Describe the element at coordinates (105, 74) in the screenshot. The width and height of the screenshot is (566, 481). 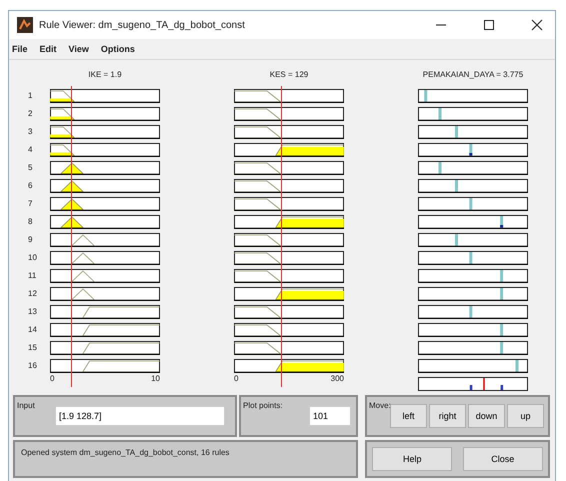
I see `plot-title: IKE = 1.9` at that location.